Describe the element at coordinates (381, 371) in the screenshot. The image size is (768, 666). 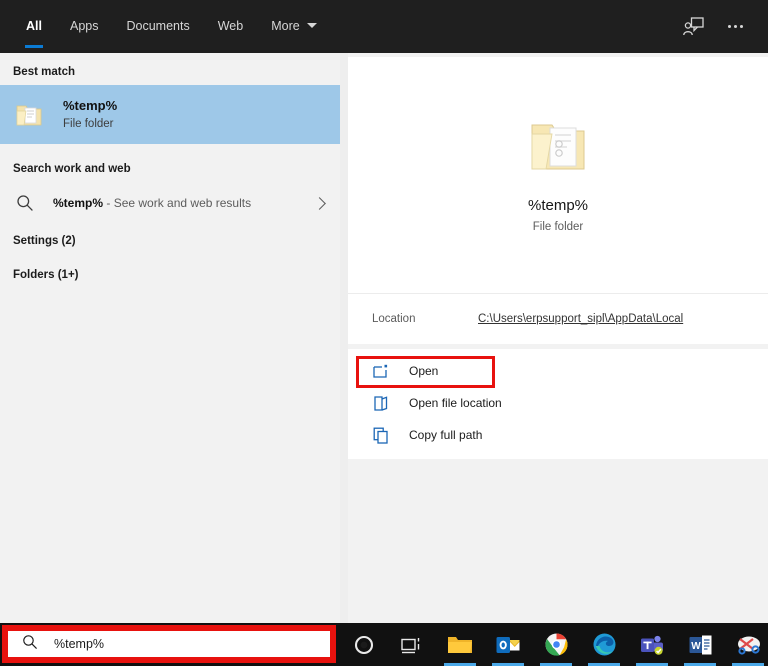
I see `open-icon` at that location.